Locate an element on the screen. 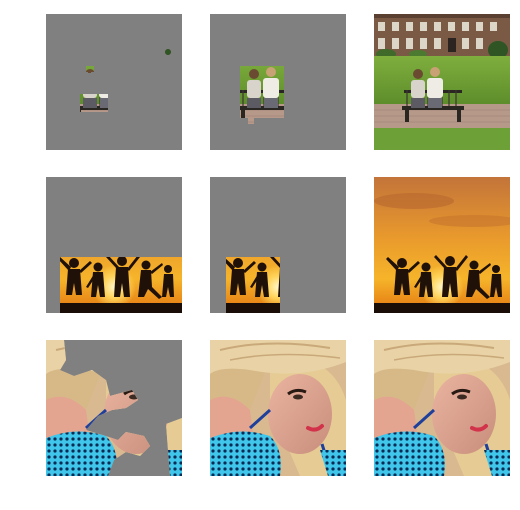 The width and height of the screenshot is (520, 510). bench-image is located at coordinates (442, 82).